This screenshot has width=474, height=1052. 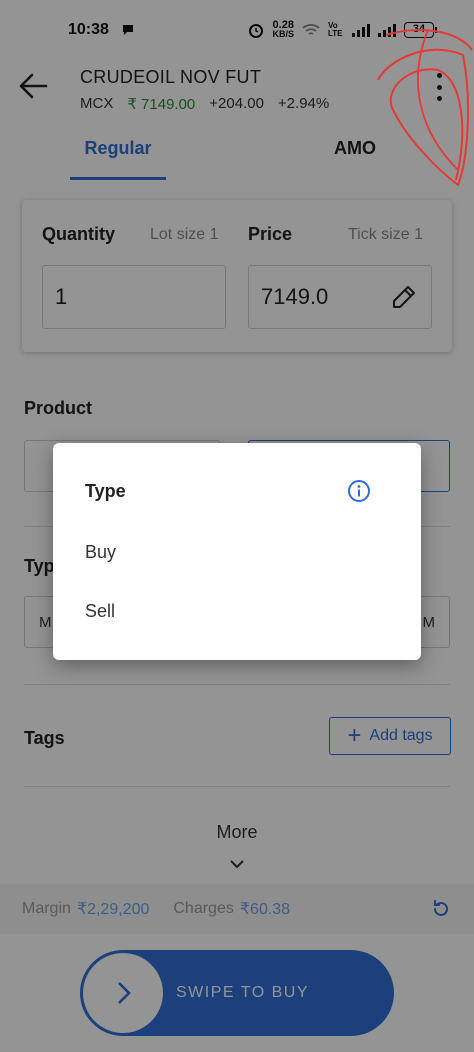 What do you see at coordinates (105, 491) in the screenshot?
I see `dialog-title: Type` at bounding box center [105, 491].